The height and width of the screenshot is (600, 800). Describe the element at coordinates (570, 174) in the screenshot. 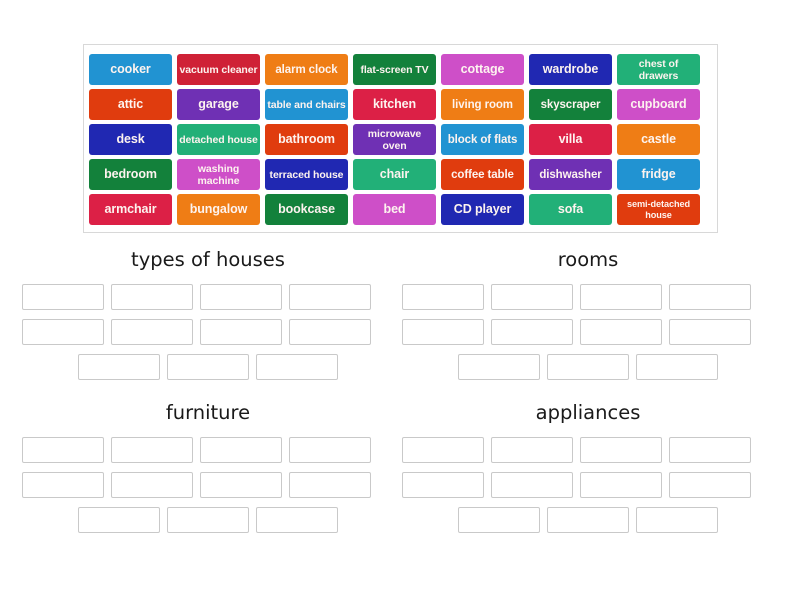

I see `word-tile: dishwasher` at that location.